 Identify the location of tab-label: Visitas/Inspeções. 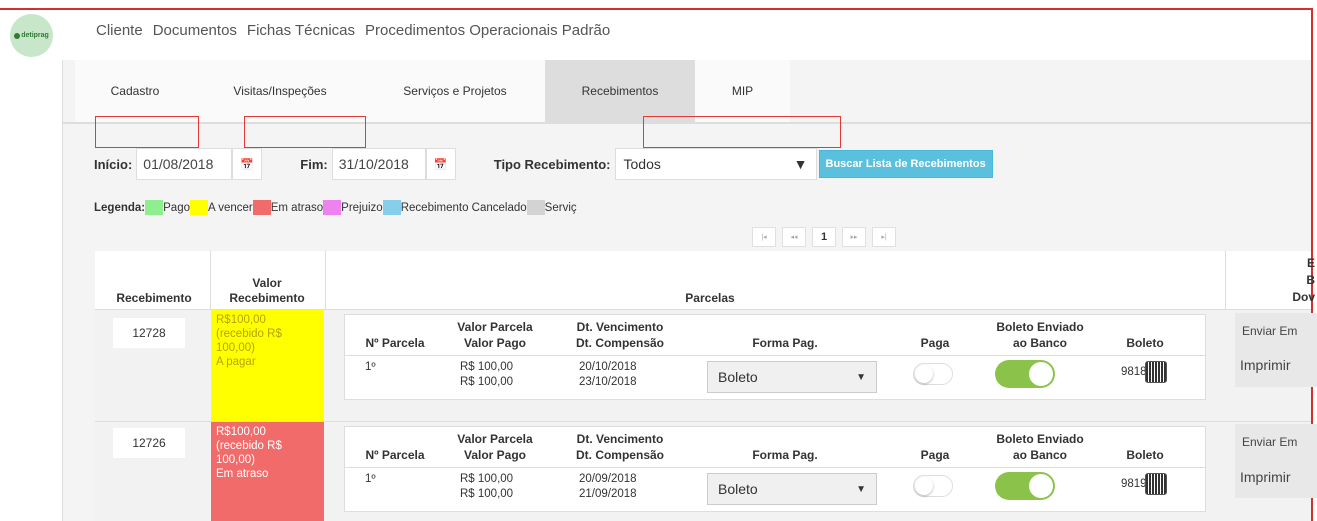
(280, 91).